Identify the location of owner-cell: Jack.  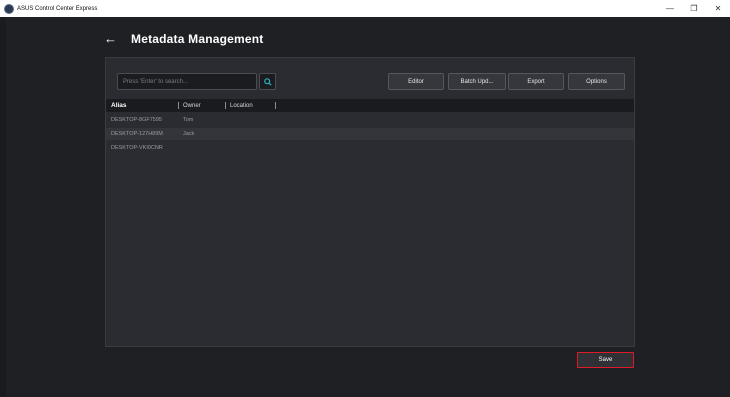
(189, 134).